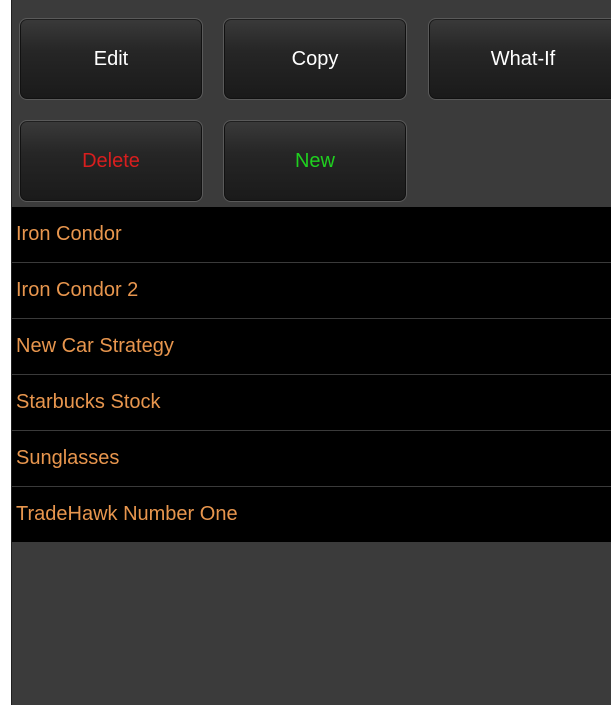  Describe the element at coordinates (311, 235) in the screenshot. I see `list-item: Iron Condor` at that location.